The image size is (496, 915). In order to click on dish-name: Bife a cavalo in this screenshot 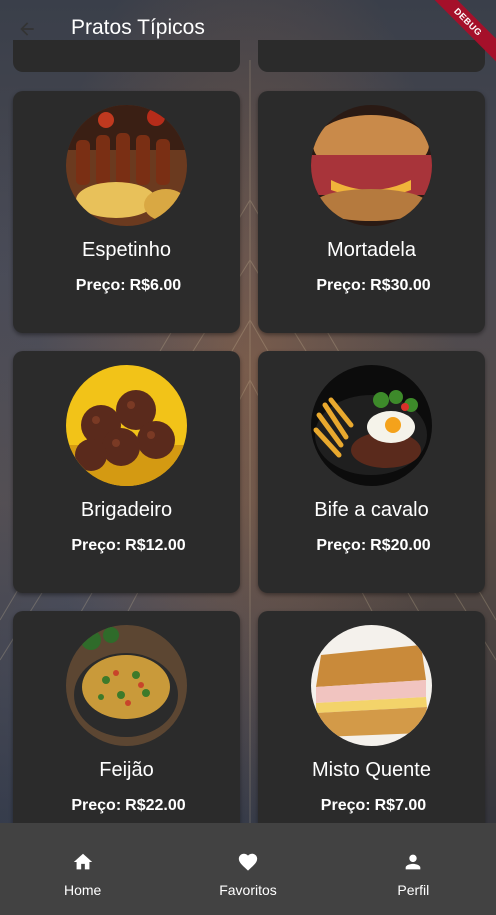, I will do `click(371, 510)`.